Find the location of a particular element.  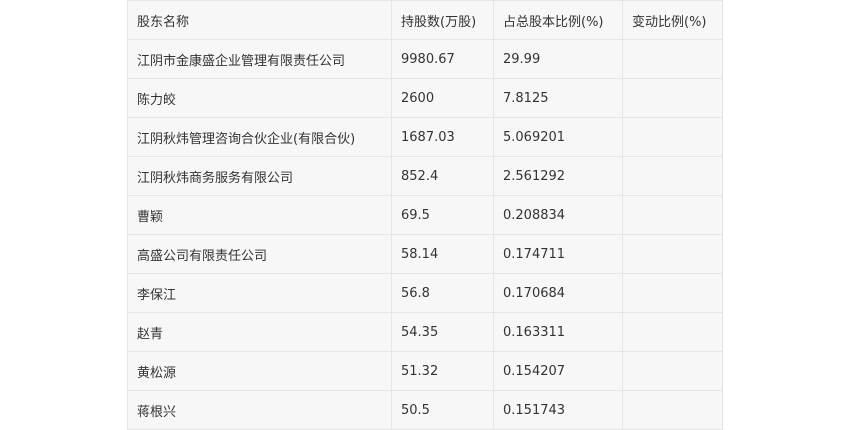

table-header-row: 股东名称 持股数(万股) 占总股本比例(%) 变动比例(%) is located at coordinates (425, 20).